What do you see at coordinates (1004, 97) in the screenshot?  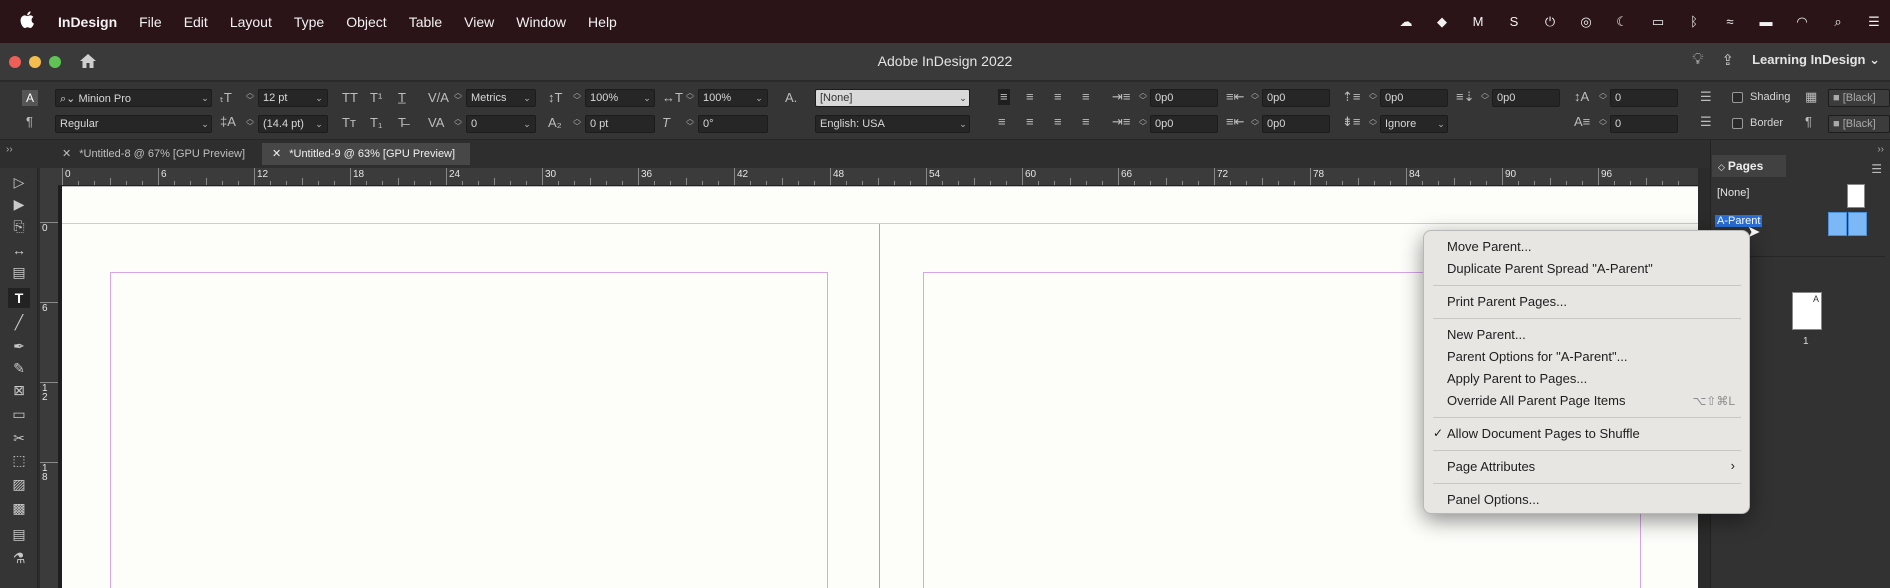 I see `align-left-icon: ≡` at bounding box center [1004, 97].